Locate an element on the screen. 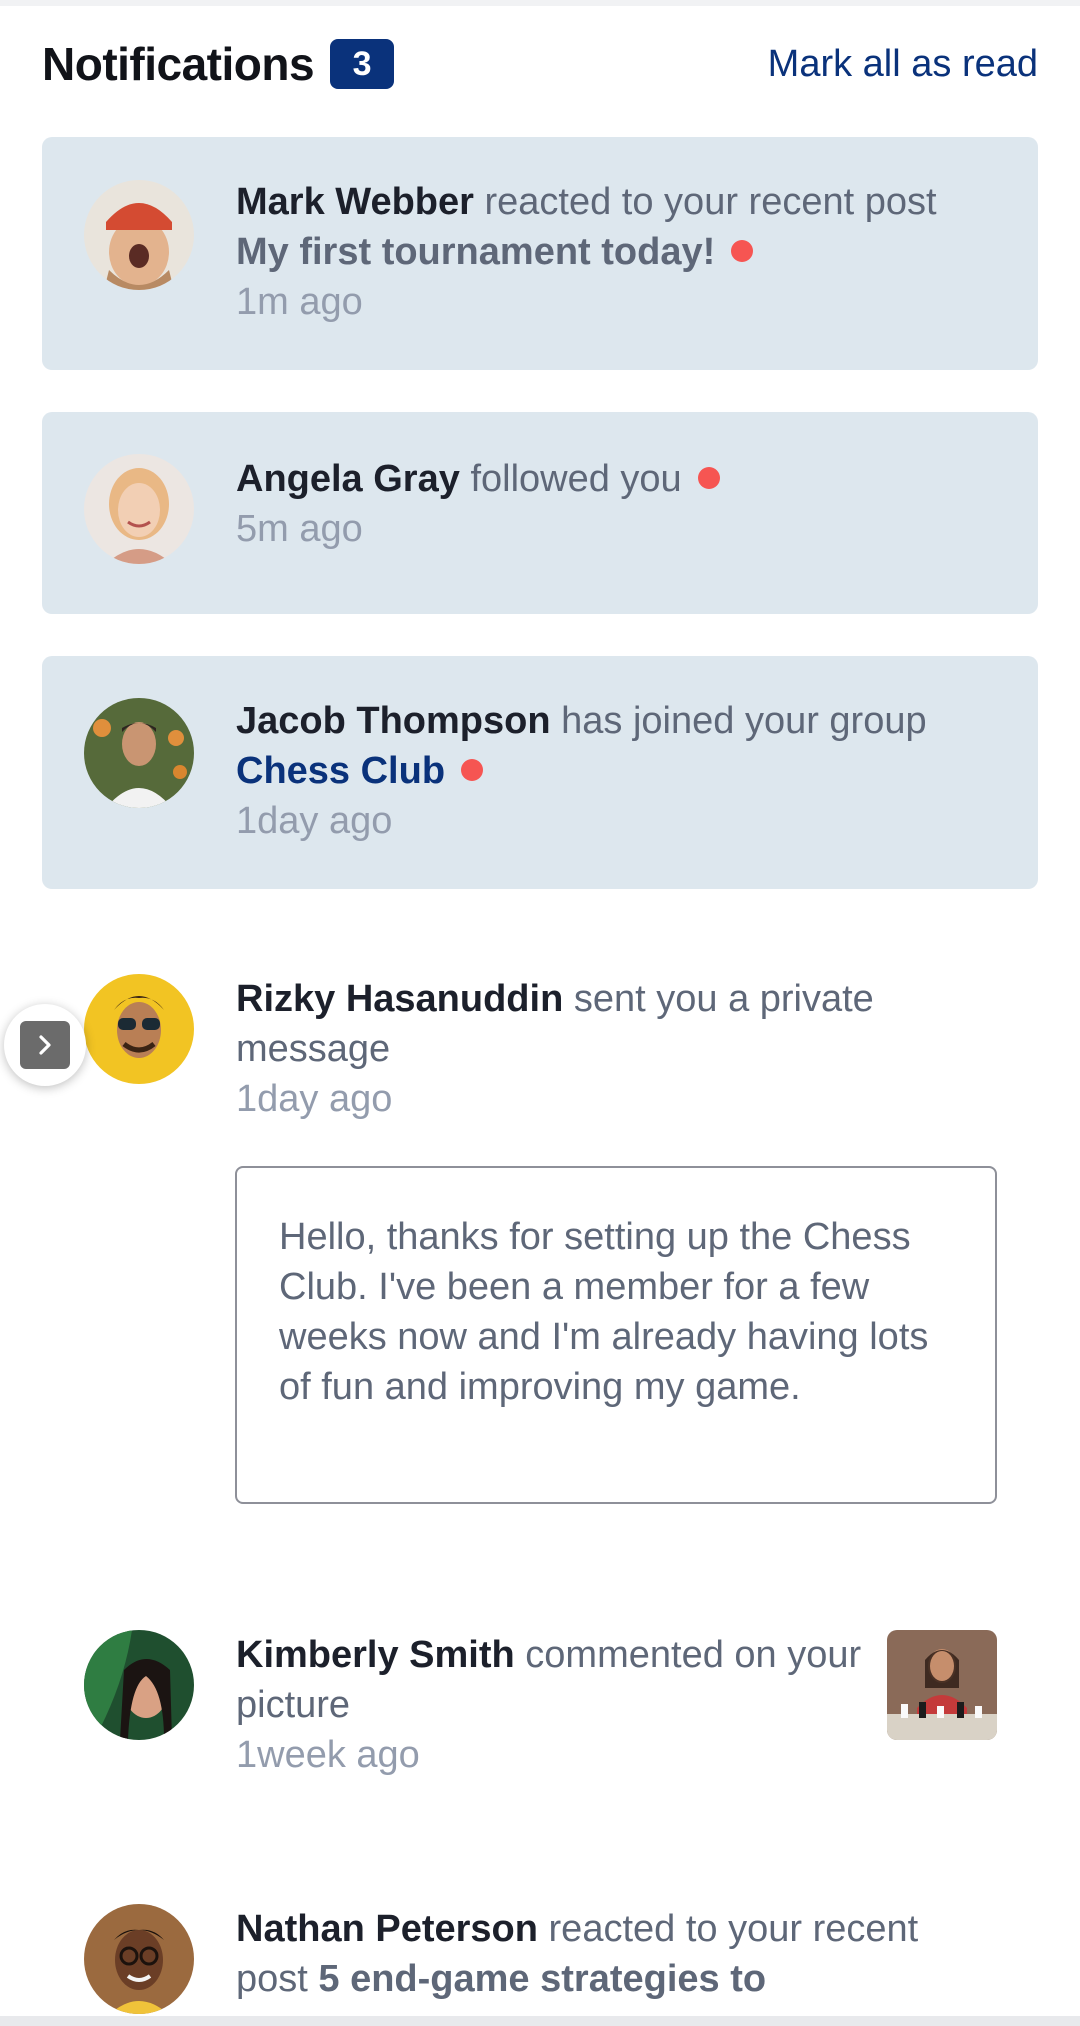 Image resolution: width=1080 pixels, height=2026 pixels. action-text: followed you is located at coordinates (576, 479).